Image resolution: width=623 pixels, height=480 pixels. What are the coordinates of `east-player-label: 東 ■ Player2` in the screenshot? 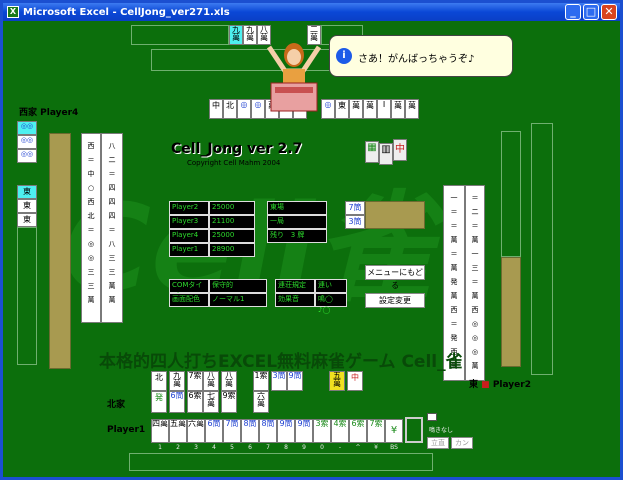 It's located at (500, 385).